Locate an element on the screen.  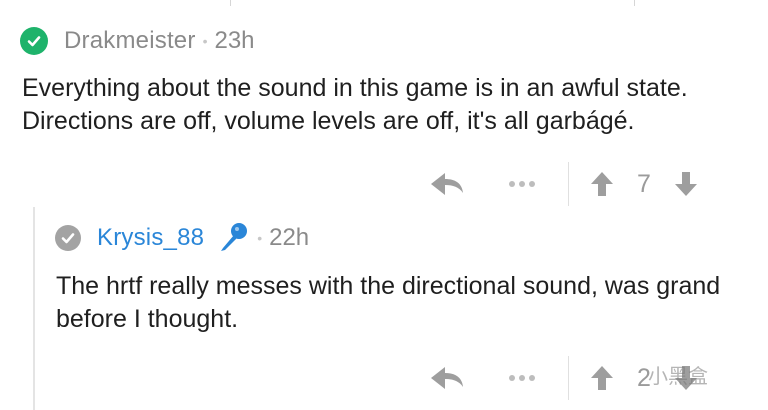
comment-meta: Krysis_88 • 22h is located at coordinates (182, 238).